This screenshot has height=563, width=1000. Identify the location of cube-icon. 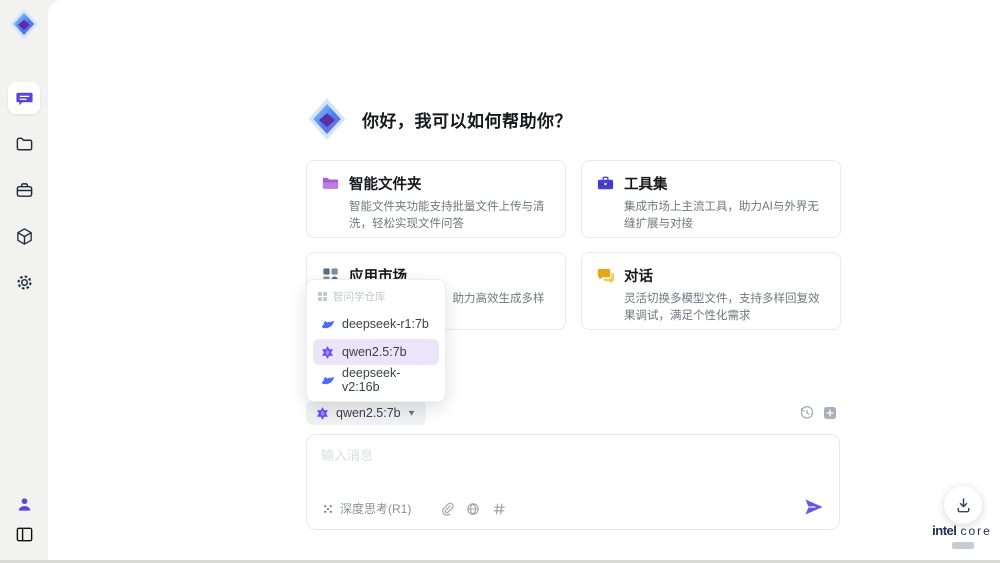
(24, 236).